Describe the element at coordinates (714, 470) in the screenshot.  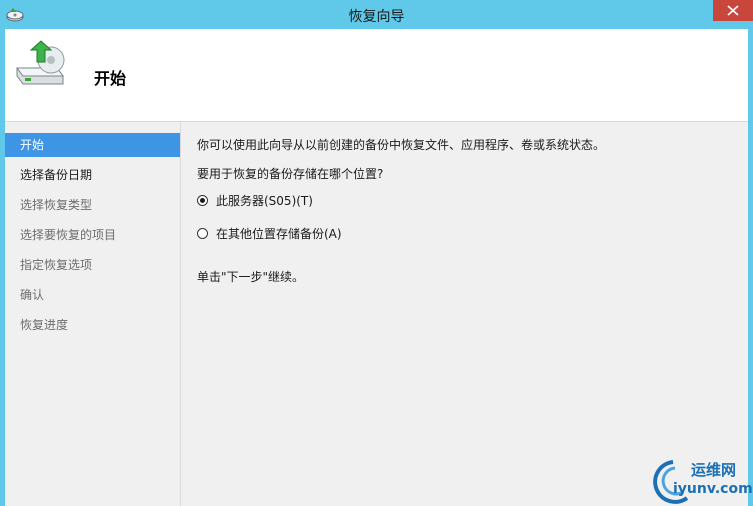
I see `watermark-title: 运维网` at that location.